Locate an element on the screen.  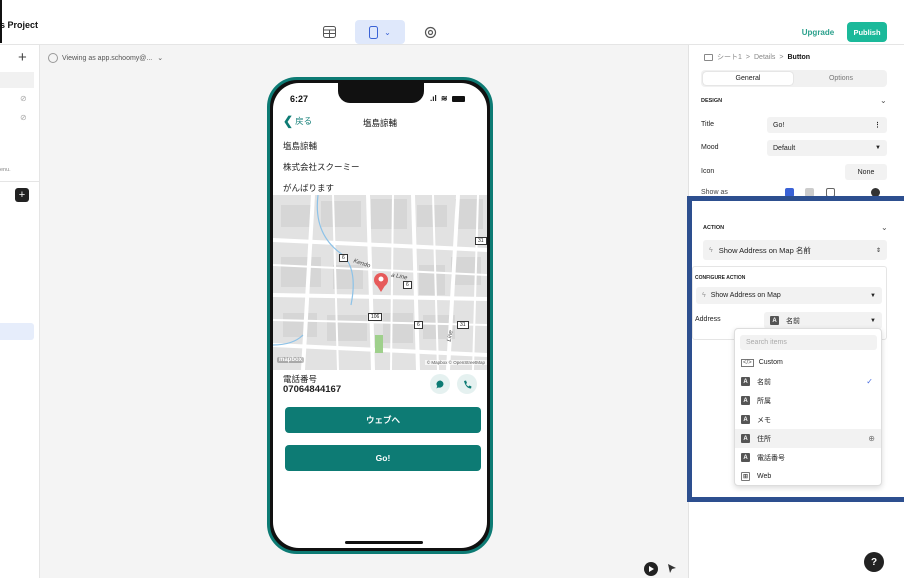
configure-action-select: ϟ Show Address on Map ▼ is located at coordinates (789, 295).